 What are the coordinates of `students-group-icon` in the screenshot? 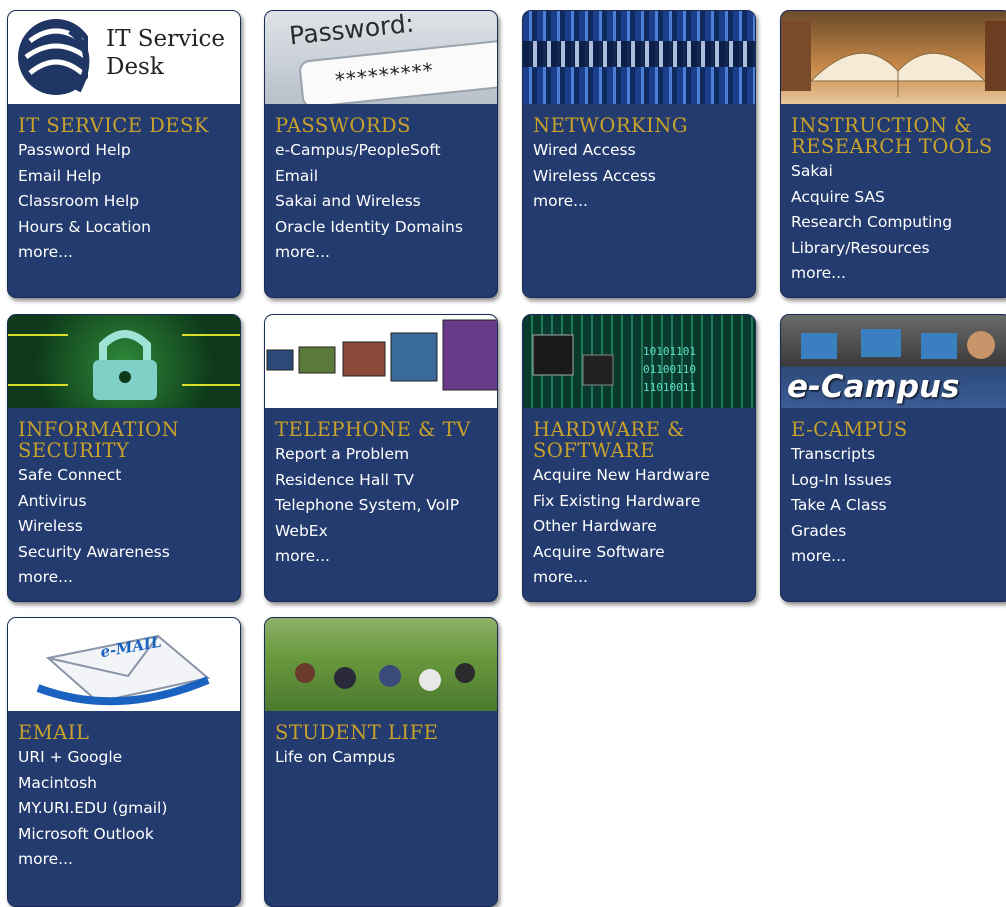 It's located at (385, 677).